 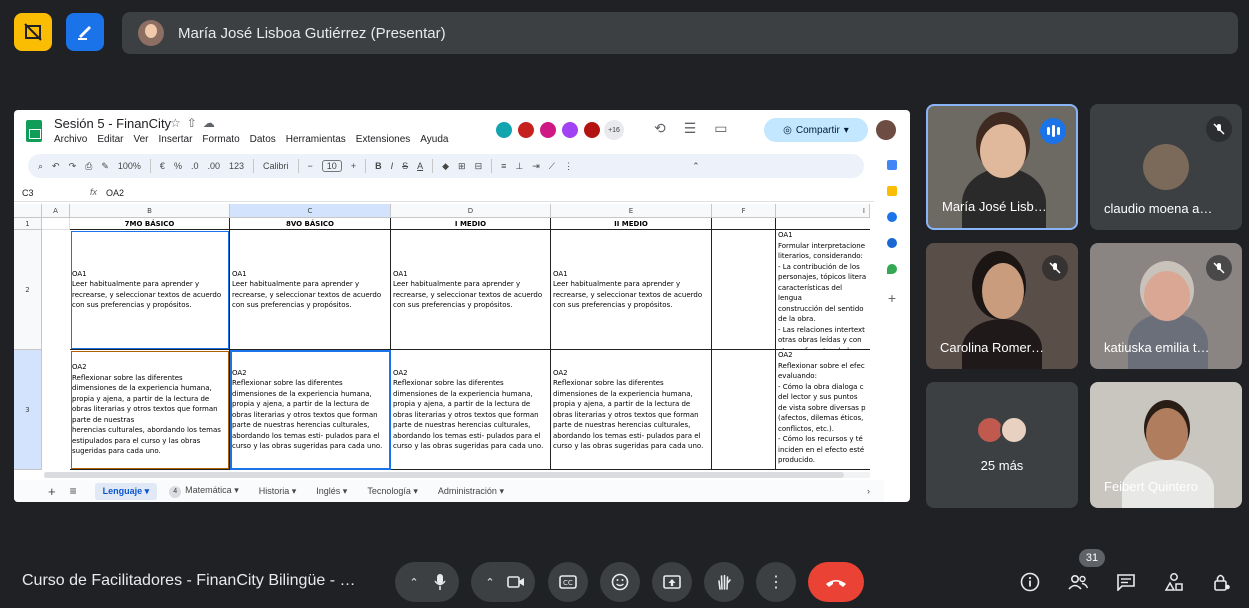 What do you see at coordinates (559, 130) in the screenshot?
I see `collaborators: +16` at bounding box center [559, 130].